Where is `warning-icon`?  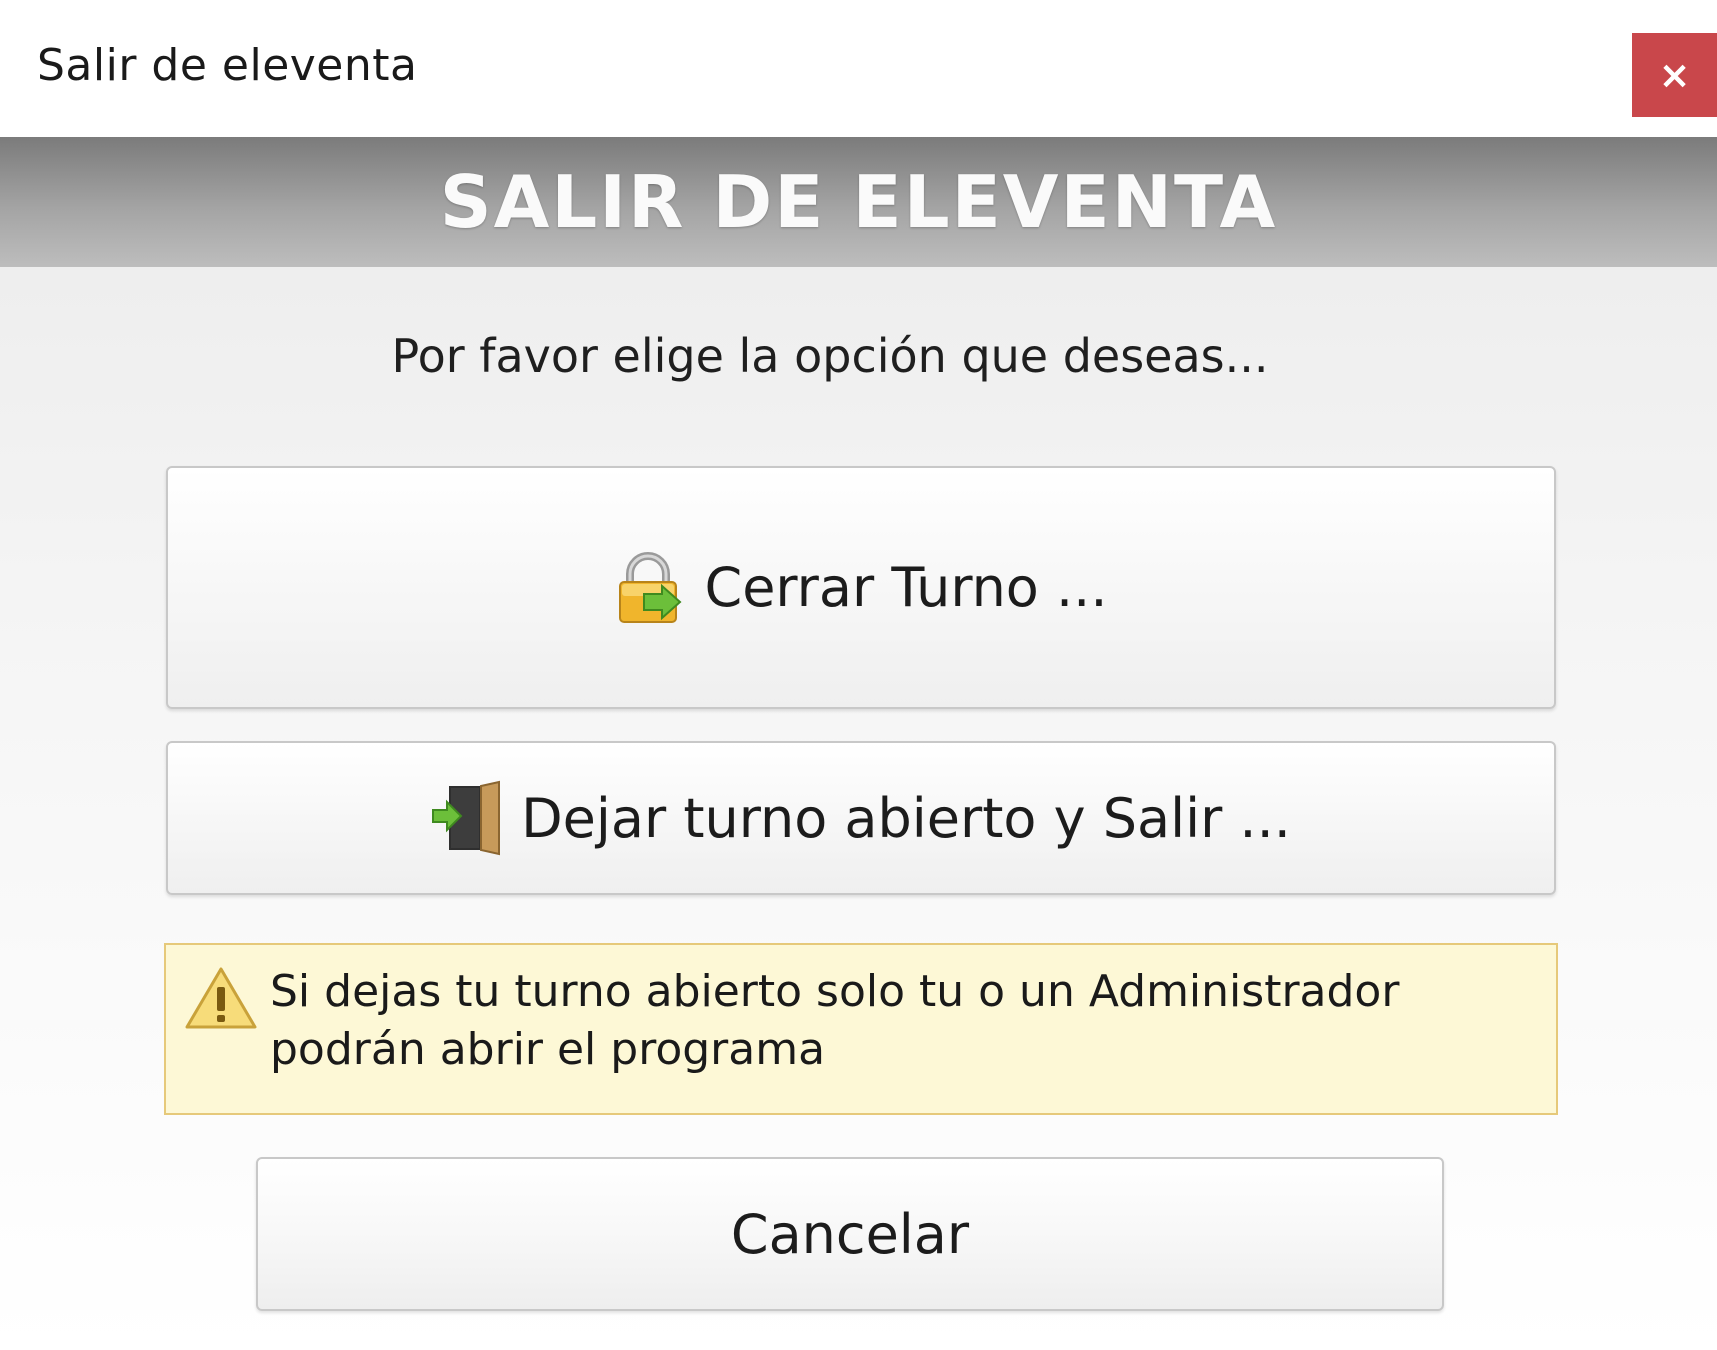
warning-icon is located at coordinates (221, 998).